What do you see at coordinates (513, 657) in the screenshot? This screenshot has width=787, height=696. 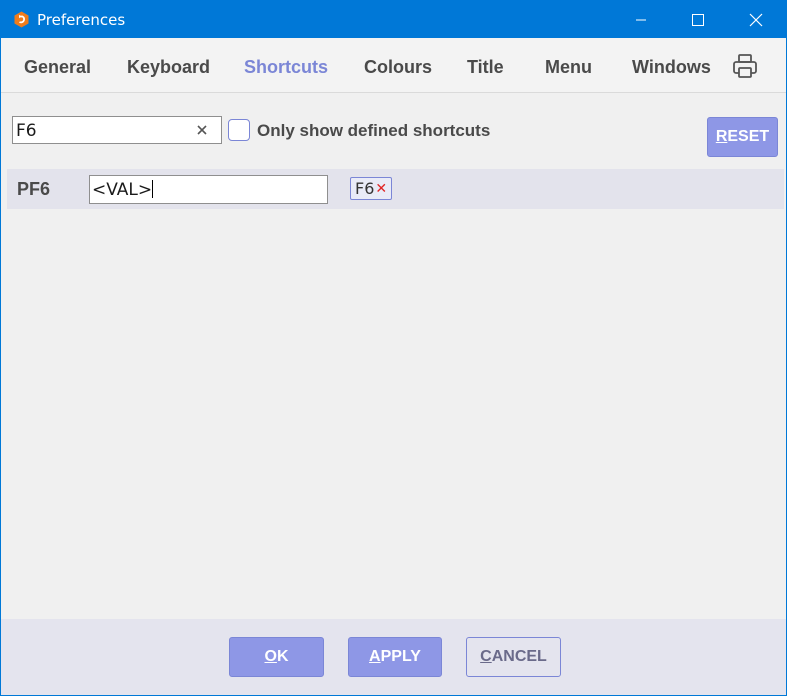 I see `cancel-button: CANCEL` at bounding box center [513, 657].